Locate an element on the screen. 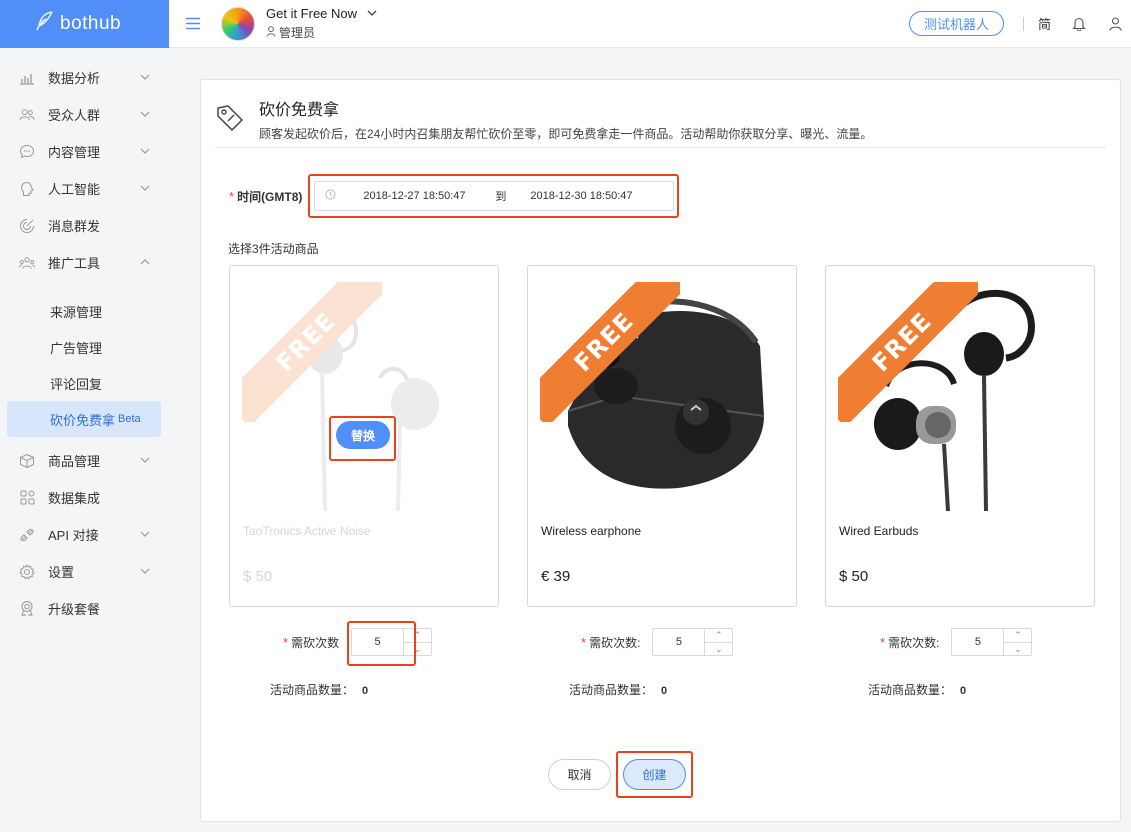  sidebar-item-promotion: 推广工具 is located at coordinates (84, 262).